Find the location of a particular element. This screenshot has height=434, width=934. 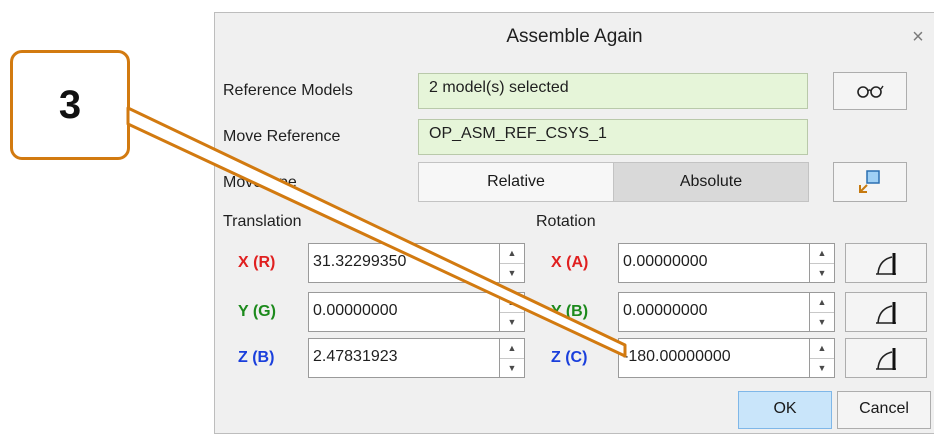

angle-x-icon is located at coordinates (886, 263).